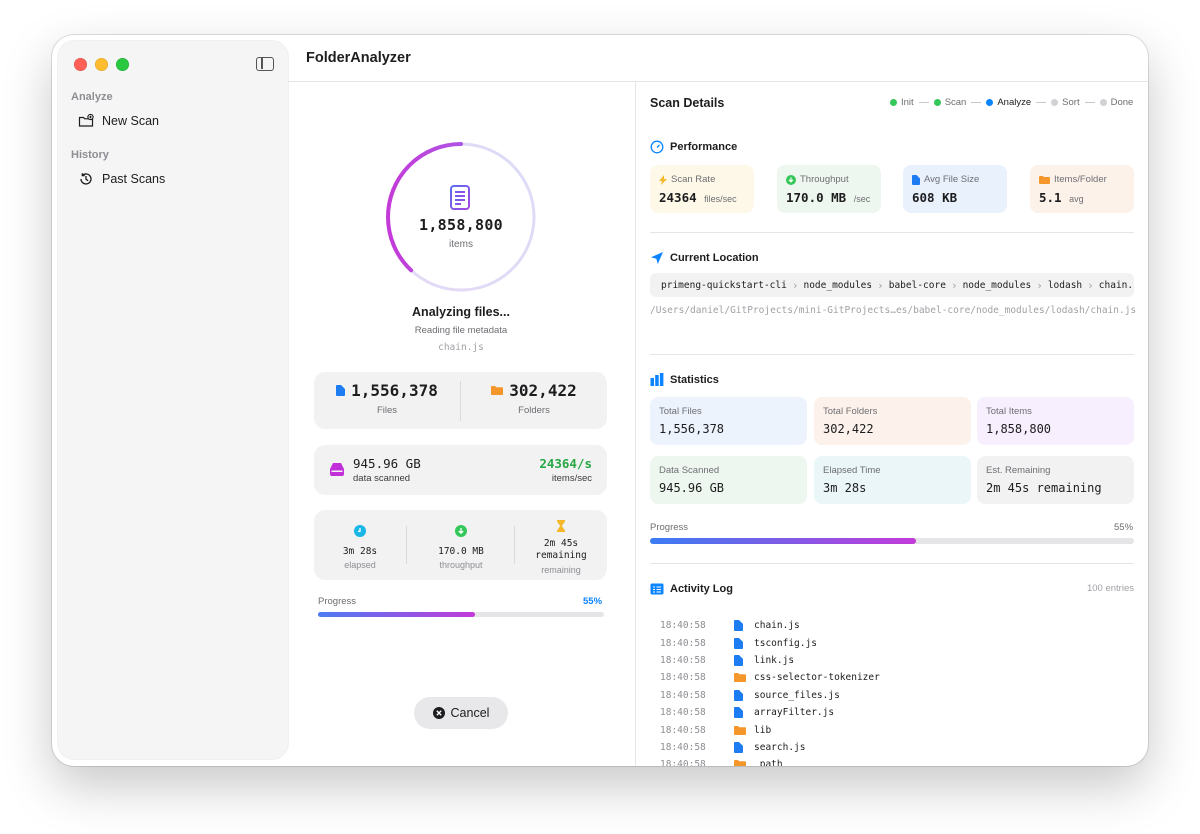  I want to click on folders-label: Folders, so click(534, 410).